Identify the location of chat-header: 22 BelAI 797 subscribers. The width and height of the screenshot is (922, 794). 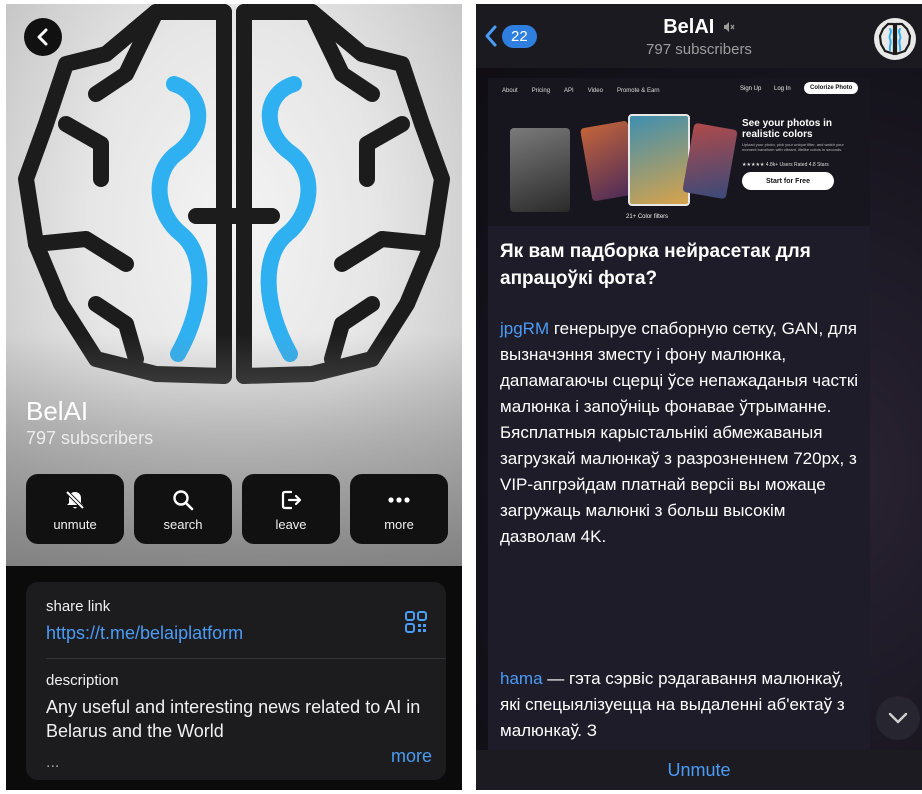
(699, 36).